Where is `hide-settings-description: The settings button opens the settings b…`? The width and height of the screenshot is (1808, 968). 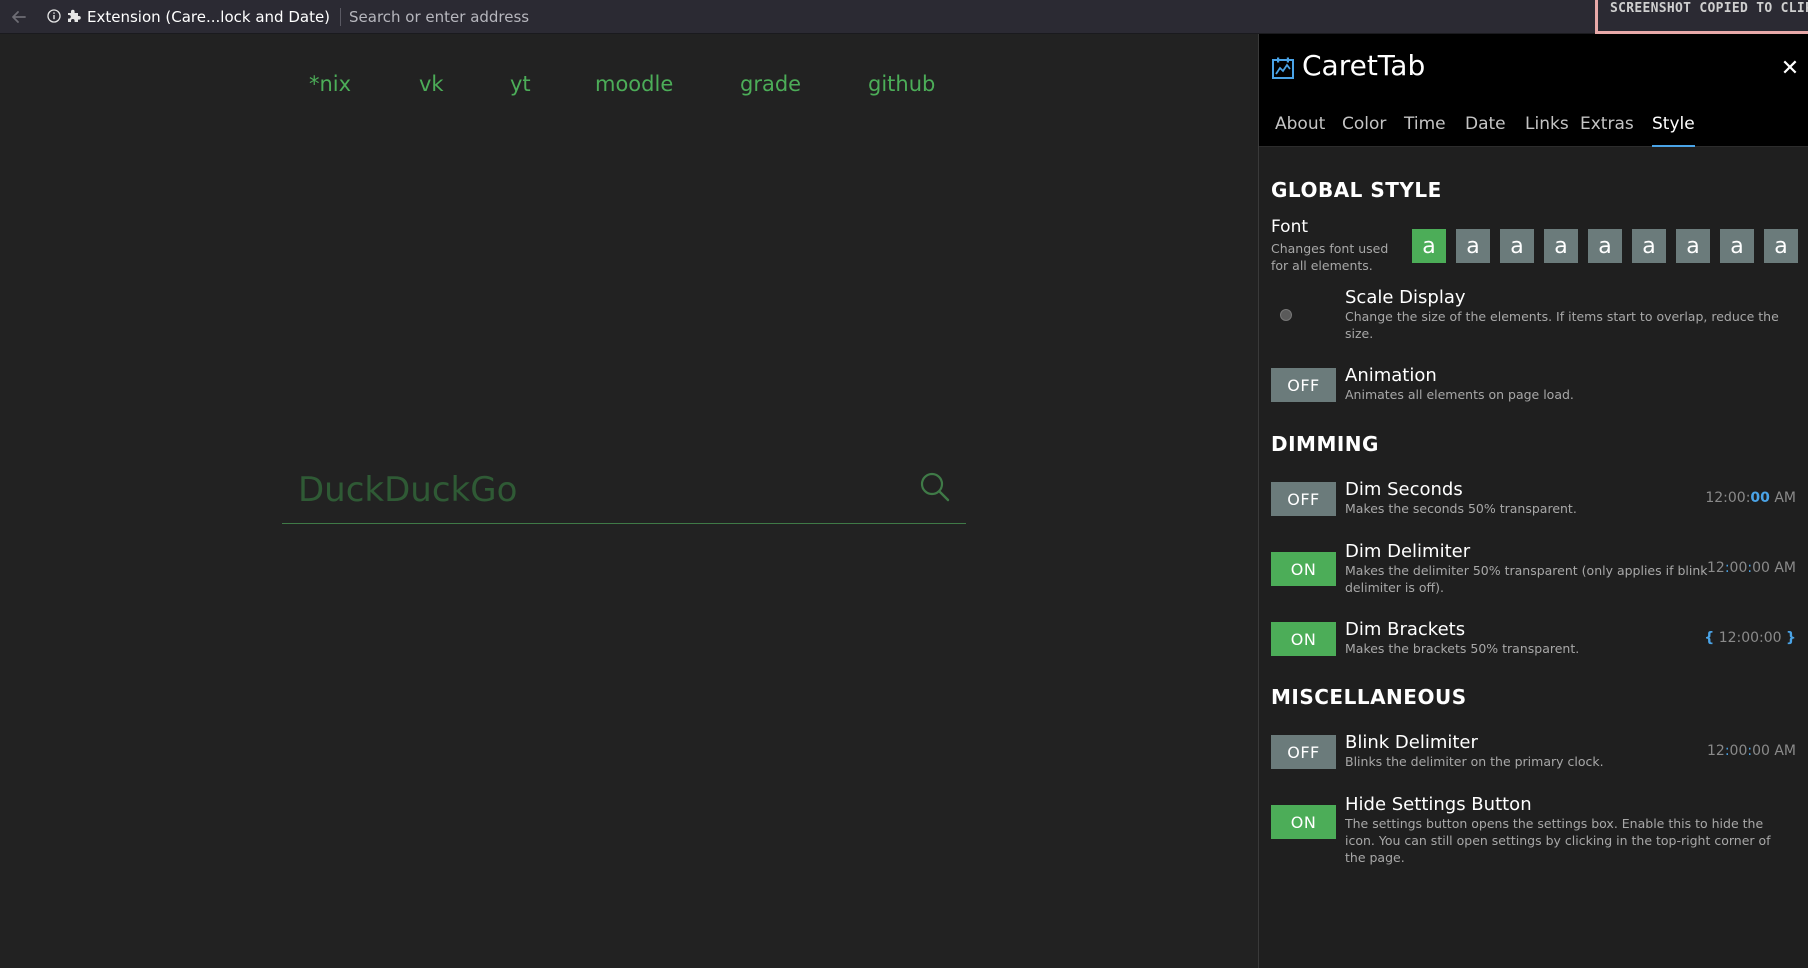
hide-settings-description: The settings button opens the settings b… is located at coordinates (1558, 840).